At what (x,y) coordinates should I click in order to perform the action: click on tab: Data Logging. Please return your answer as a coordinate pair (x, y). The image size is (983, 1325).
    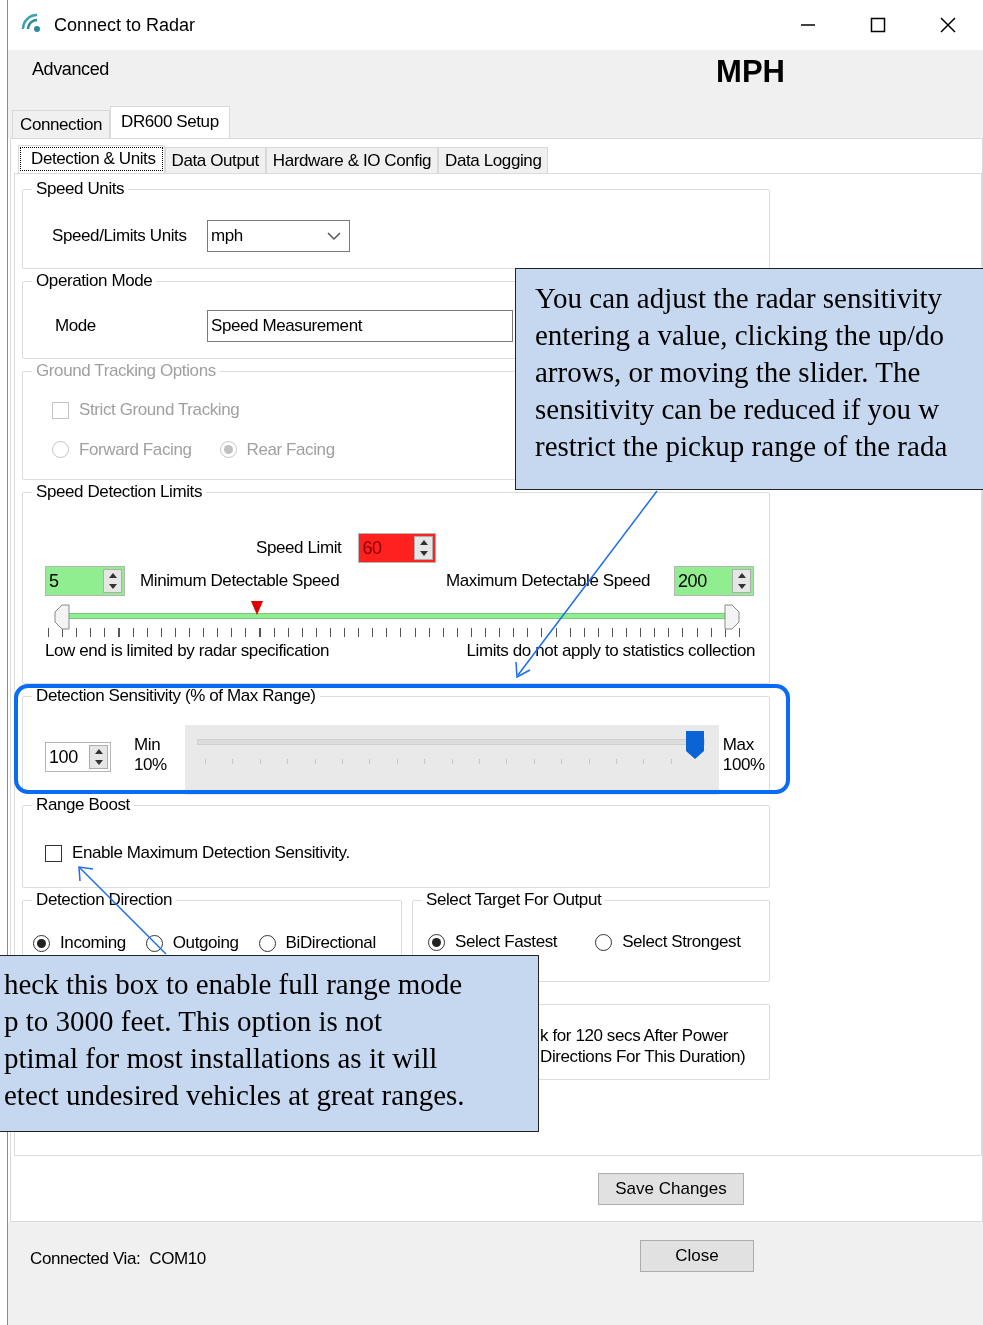
    Looking at the image, I should click on (493, 160).